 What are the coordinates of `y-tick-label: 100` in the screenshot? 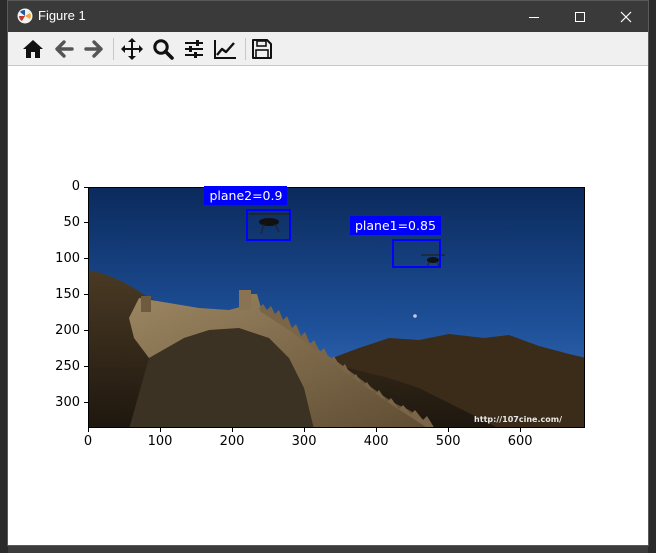 It's located at (67, 258).